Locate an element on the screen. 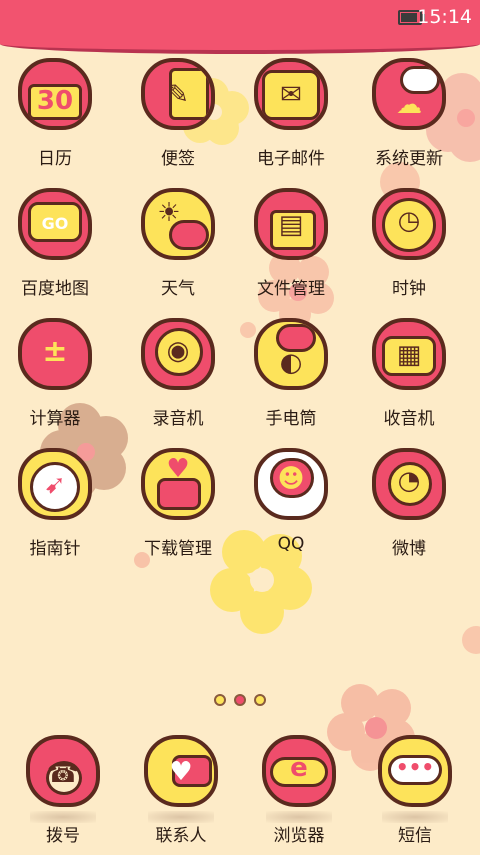 The width and height of the screenshot is (480, 855). compass-icon: ➹ is located at coordinates (55, 484).